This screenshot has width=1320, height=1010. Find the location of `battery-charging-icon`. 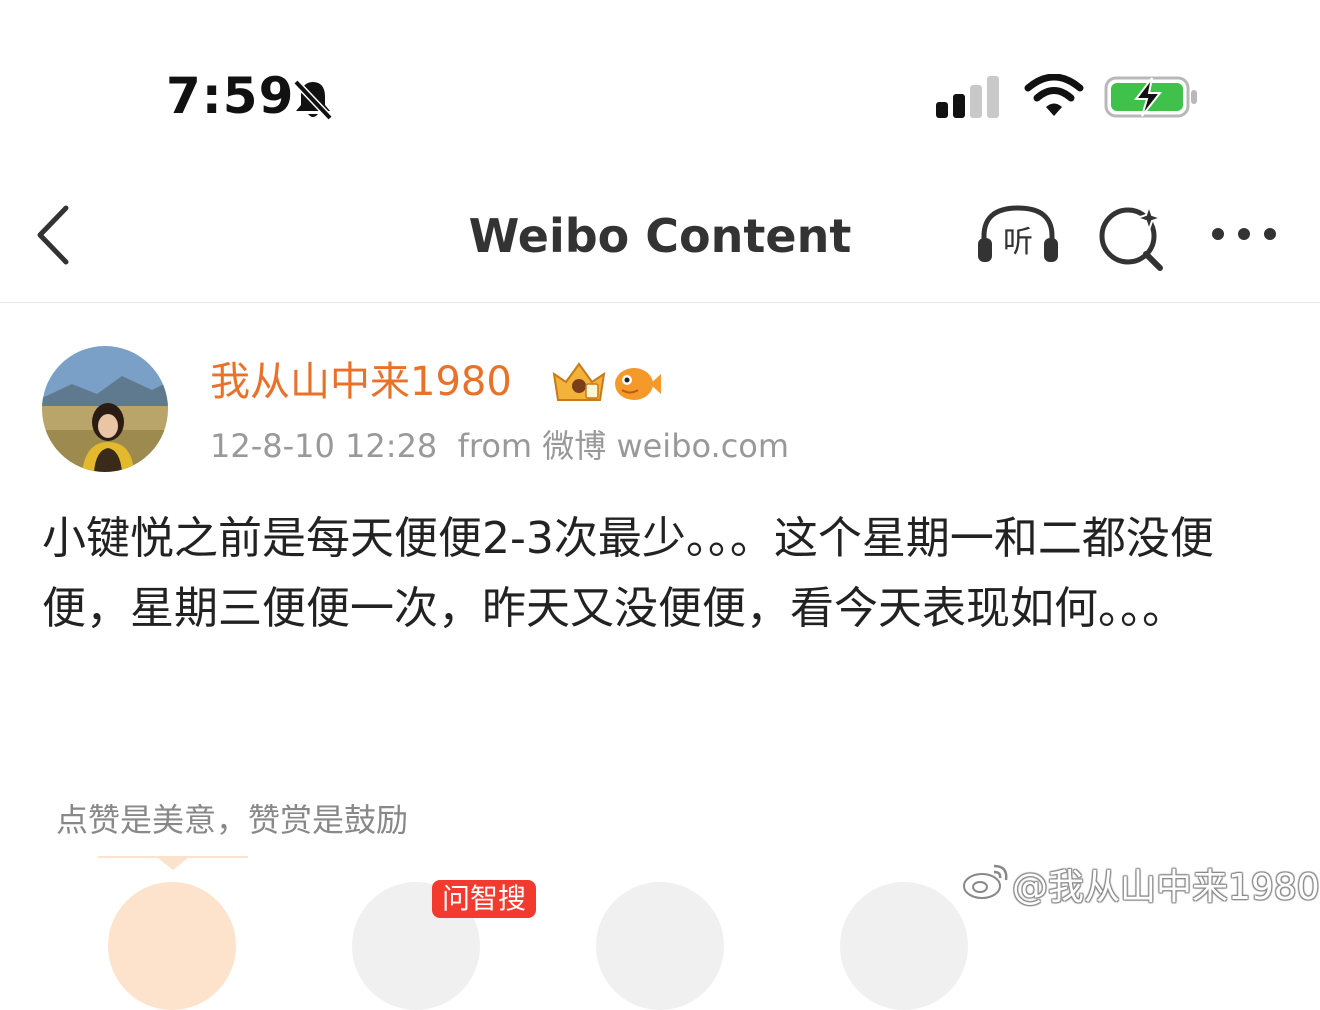

battery-charging-icon is located at coordinates (1152, 99).